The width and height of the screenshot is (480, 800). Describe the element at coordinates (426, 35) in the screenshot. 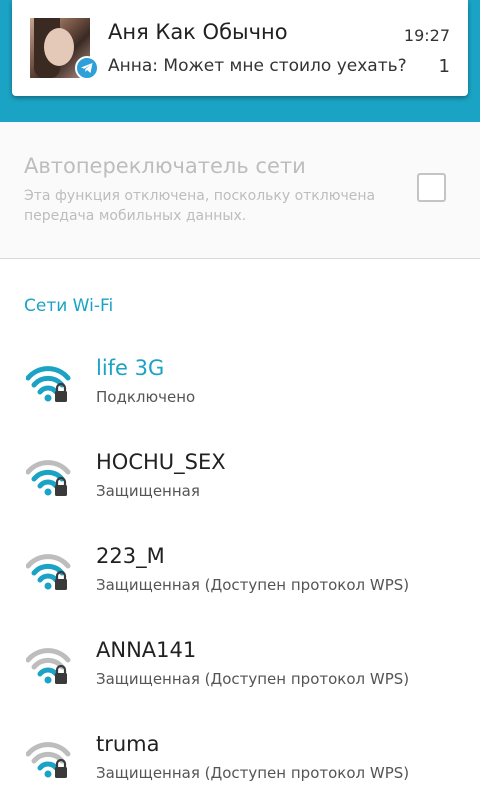

I see `notification-time: 19:27` at that location.